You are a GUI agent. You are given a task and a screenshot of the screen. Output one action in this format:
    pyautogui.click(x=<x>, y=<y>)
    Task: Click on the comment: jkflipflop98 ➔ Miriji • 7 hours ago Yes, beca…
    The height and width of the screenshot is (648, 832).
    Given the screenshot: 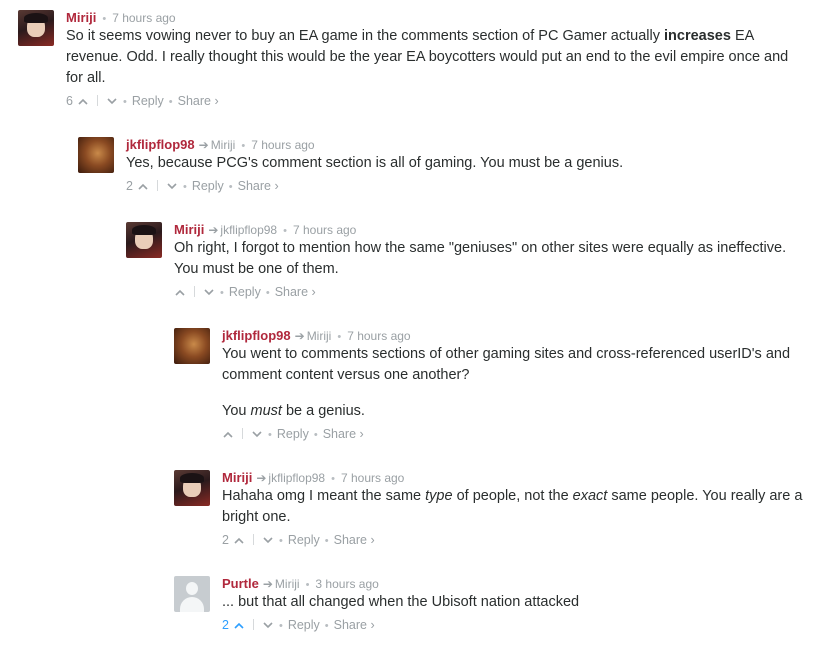 What is the action you would take?
    pyautogui.click(x=441, y=166)
    